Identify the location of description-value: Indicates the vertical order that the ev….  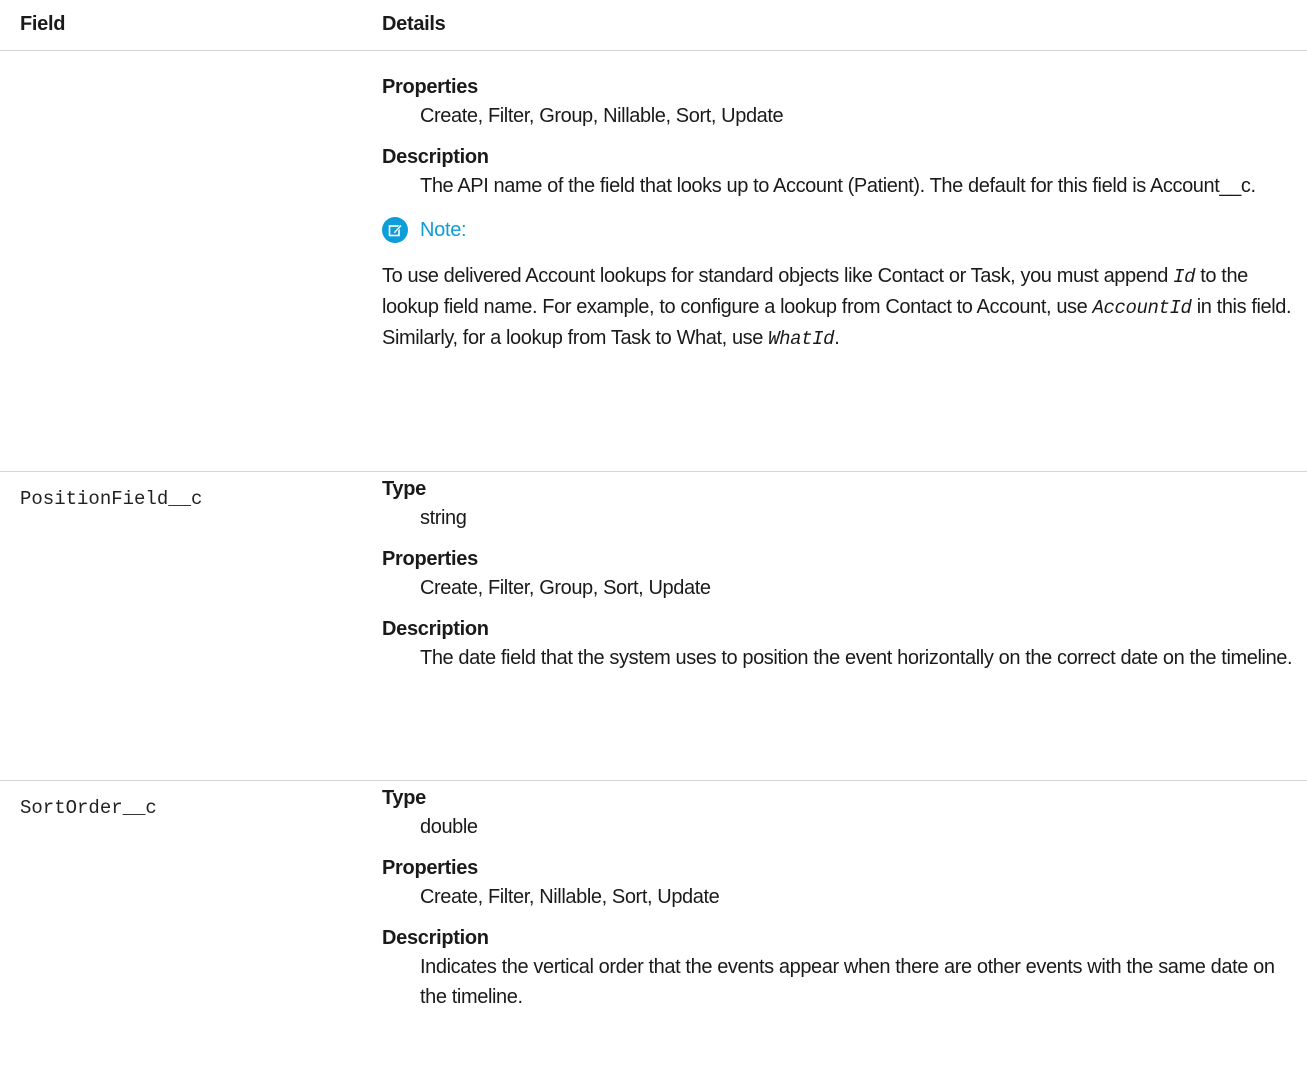
(847, 982).